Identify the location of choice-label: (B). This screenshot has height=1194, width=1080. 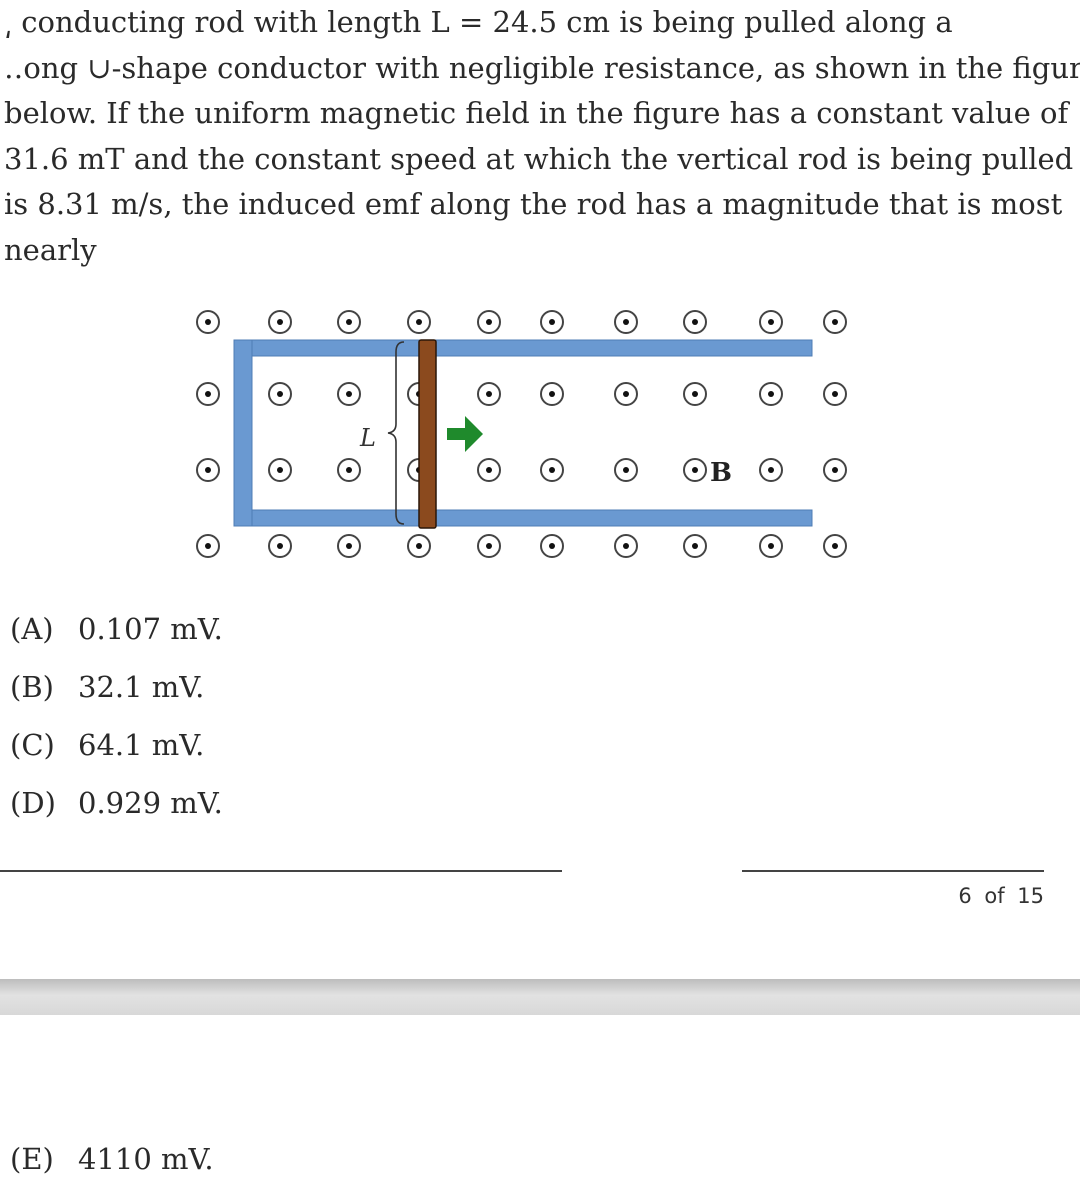
(32, 687).